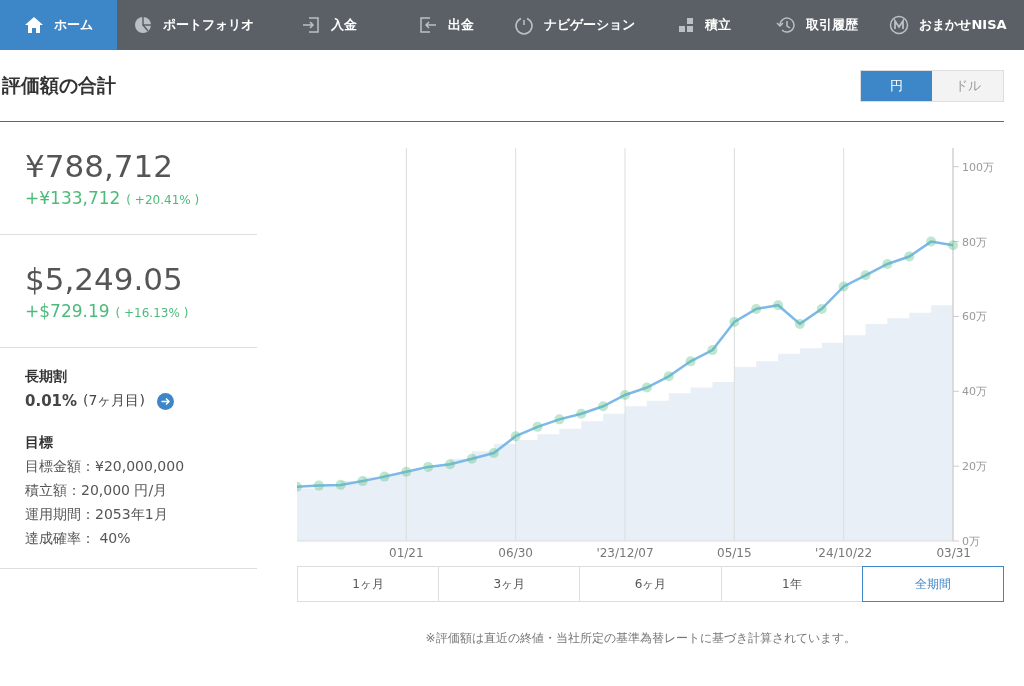 Image resolution: width=1024 pixels, height=686 pixels. What do you see at coordinates (974, 242) in the screenshot?
I see `y-tick-label: 80万` at bounding box center [974, 242].